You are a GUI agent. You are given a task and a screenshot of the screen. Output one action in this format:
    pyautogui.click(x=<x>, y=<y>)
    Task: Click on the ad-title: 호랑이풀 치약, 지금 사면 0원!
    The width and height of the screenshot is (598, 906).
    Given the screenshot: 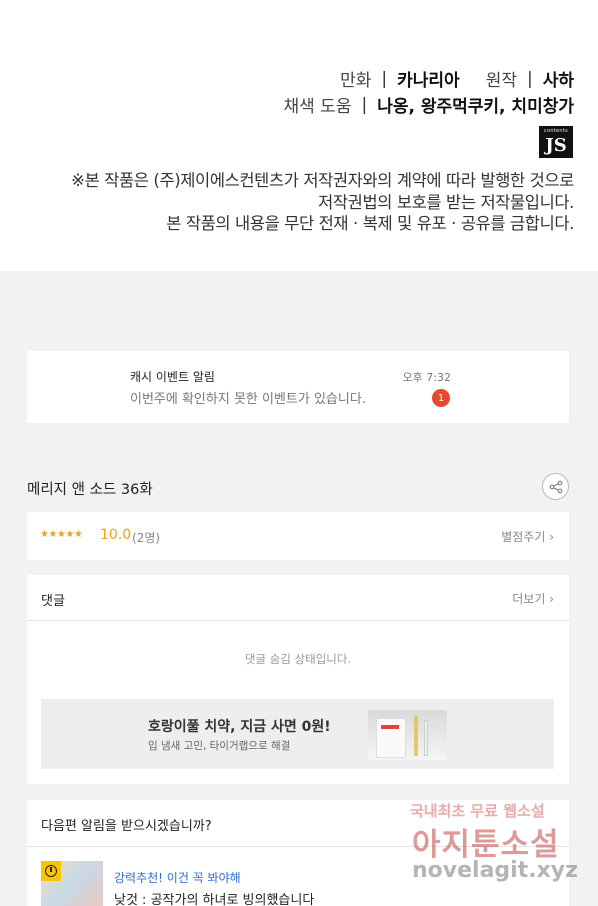 What is the action you would take?
    pyautogui.click(x=239, y=727)
    